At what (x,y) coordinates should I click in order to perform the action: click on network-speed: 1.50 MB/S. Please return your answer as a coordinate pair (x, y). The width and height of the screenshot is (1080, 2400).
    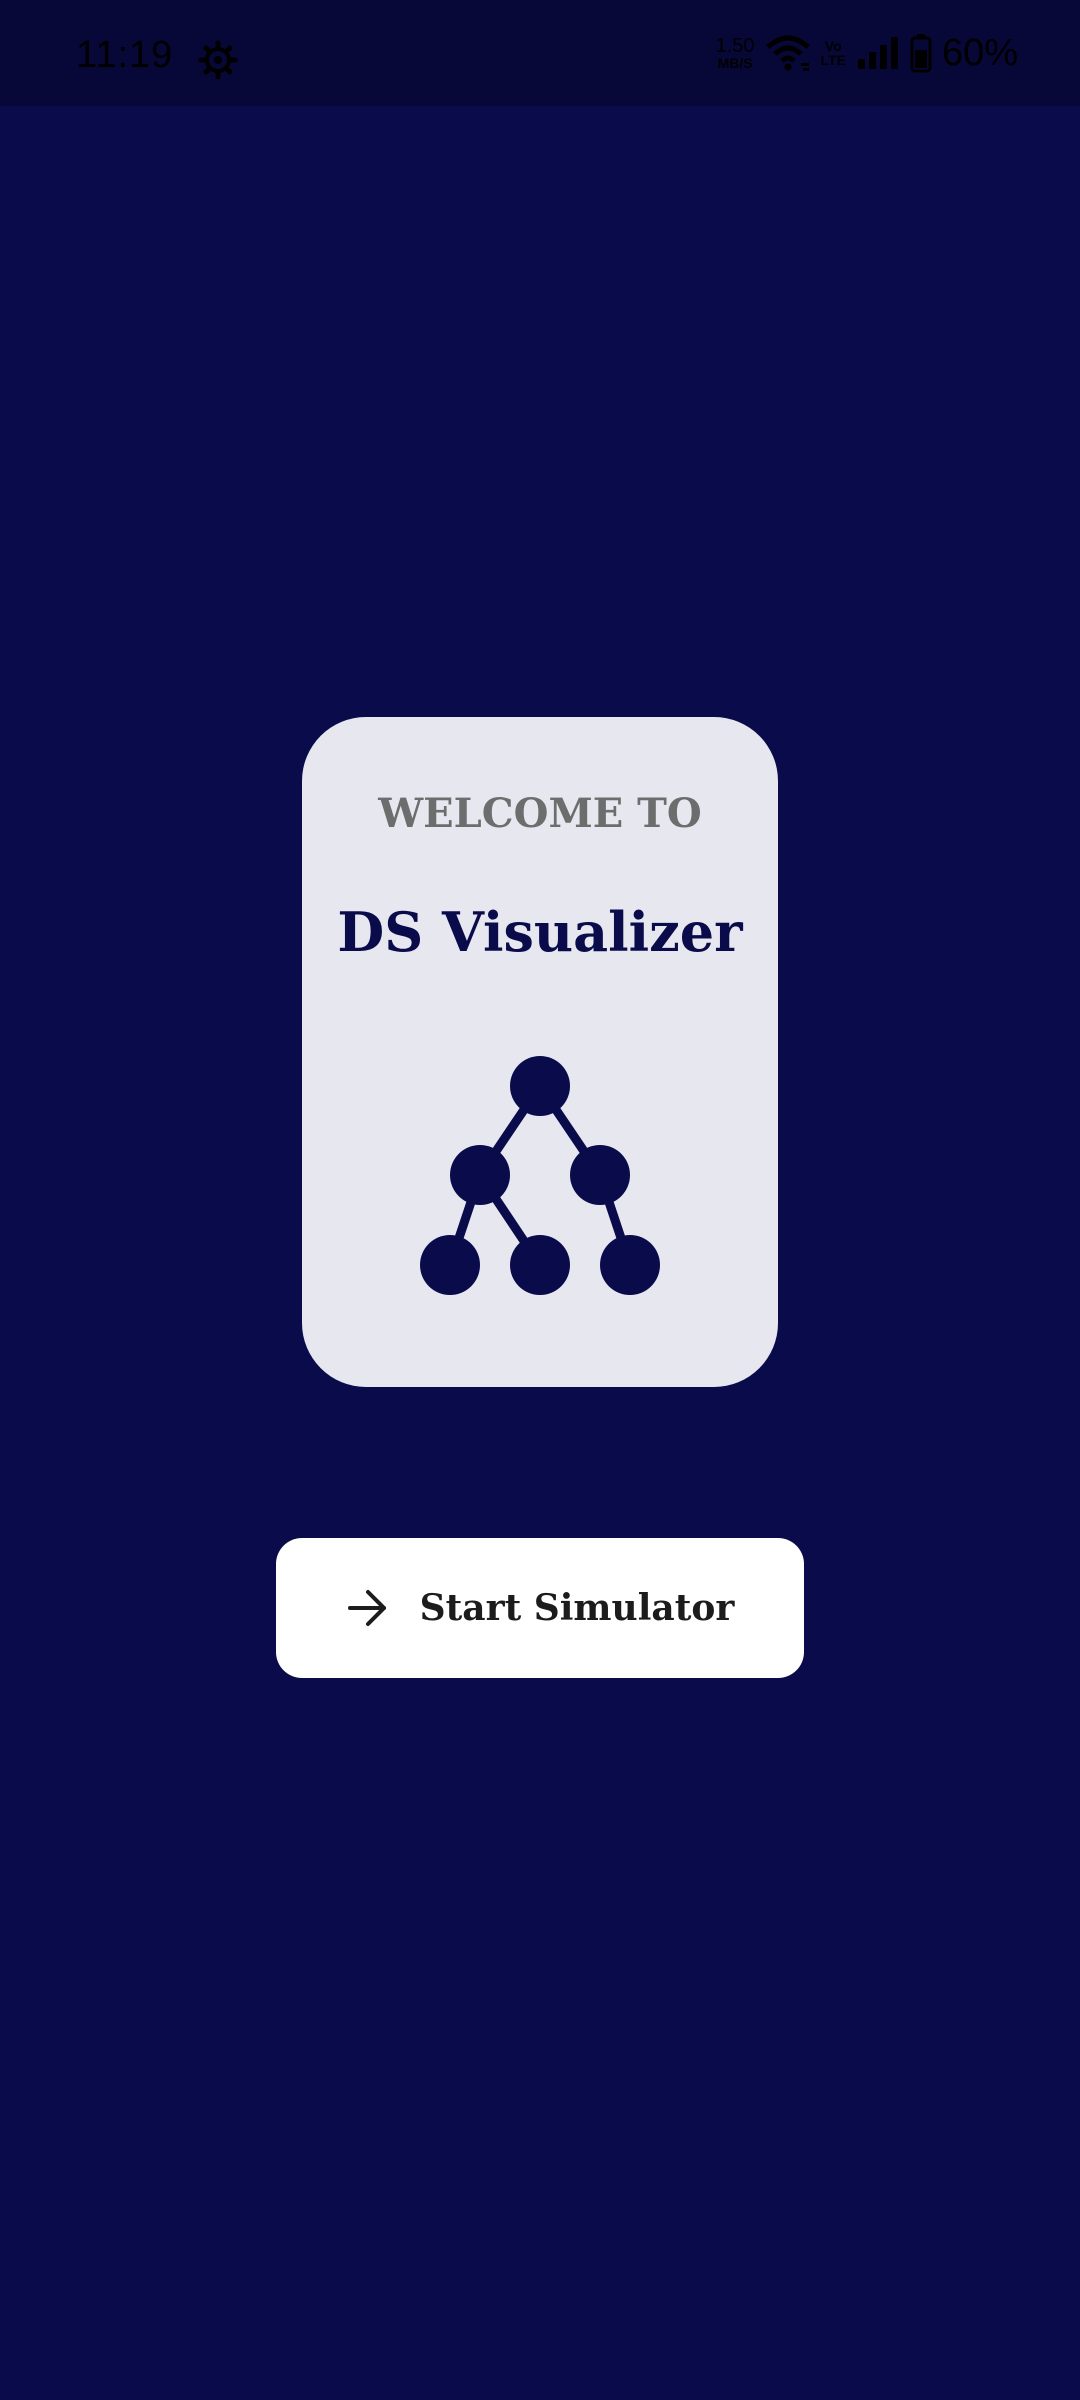
    Looking at the image, I should click on (735, 53).